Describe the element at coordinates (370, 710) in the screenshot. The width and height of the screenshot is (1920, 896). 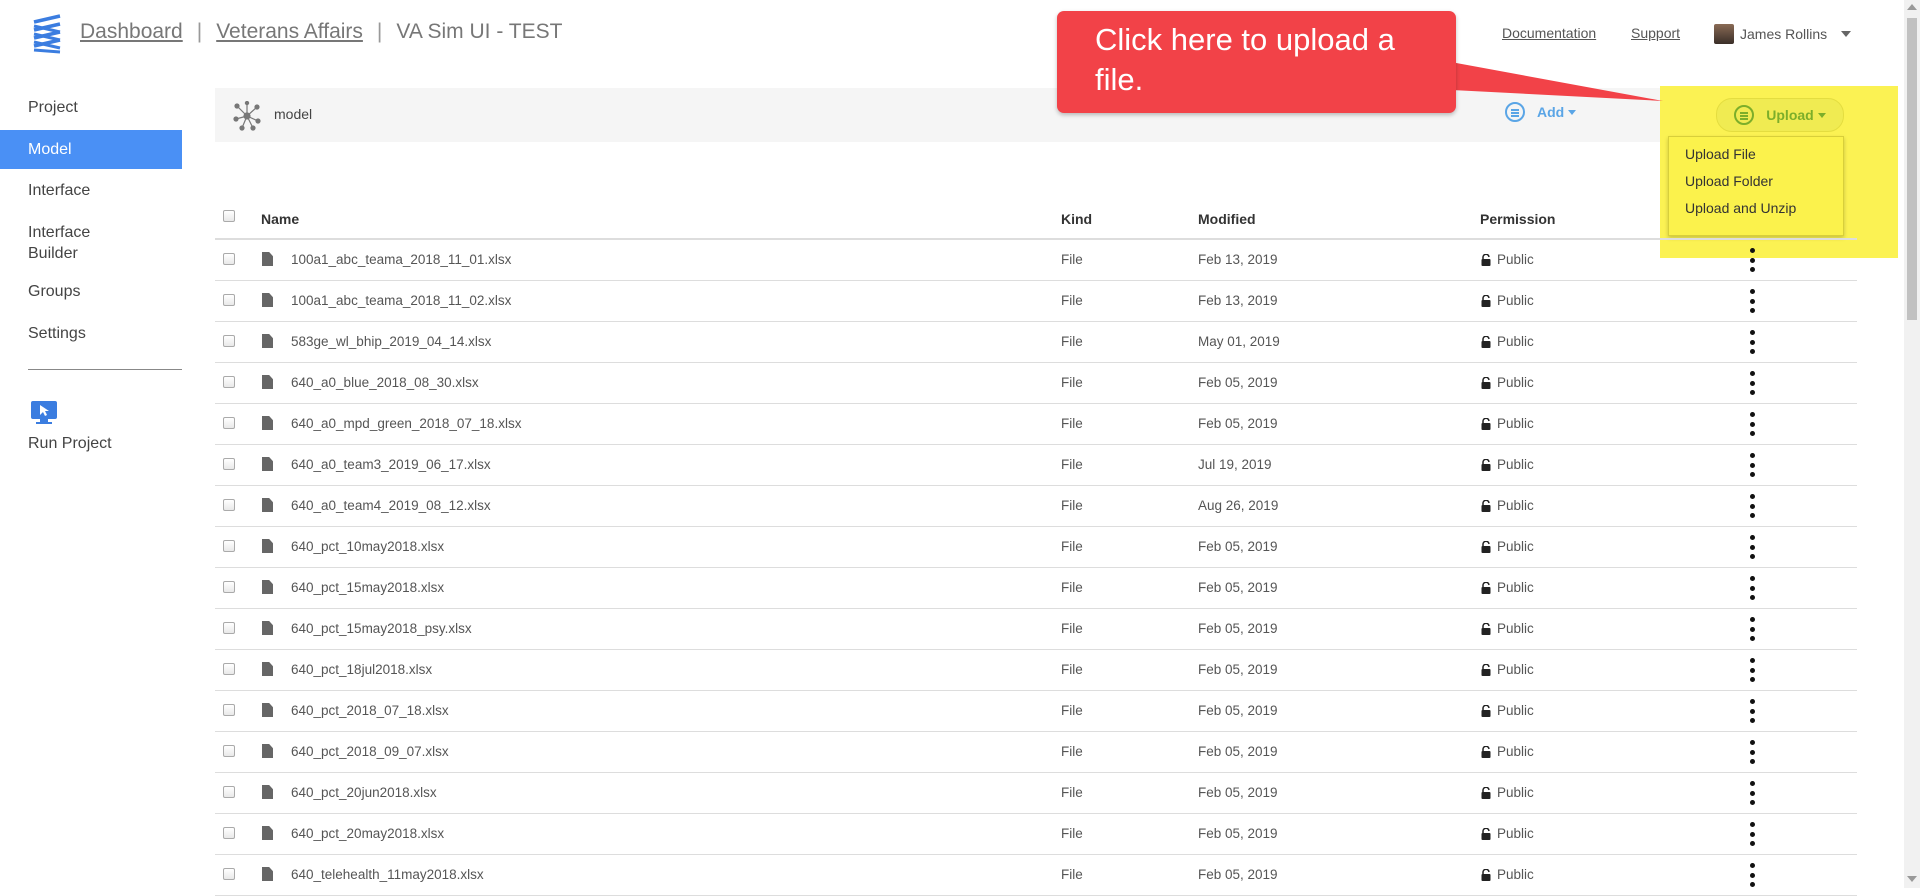
I see `file-name: 640_pct_2018_07_18.xlsx` at that location.